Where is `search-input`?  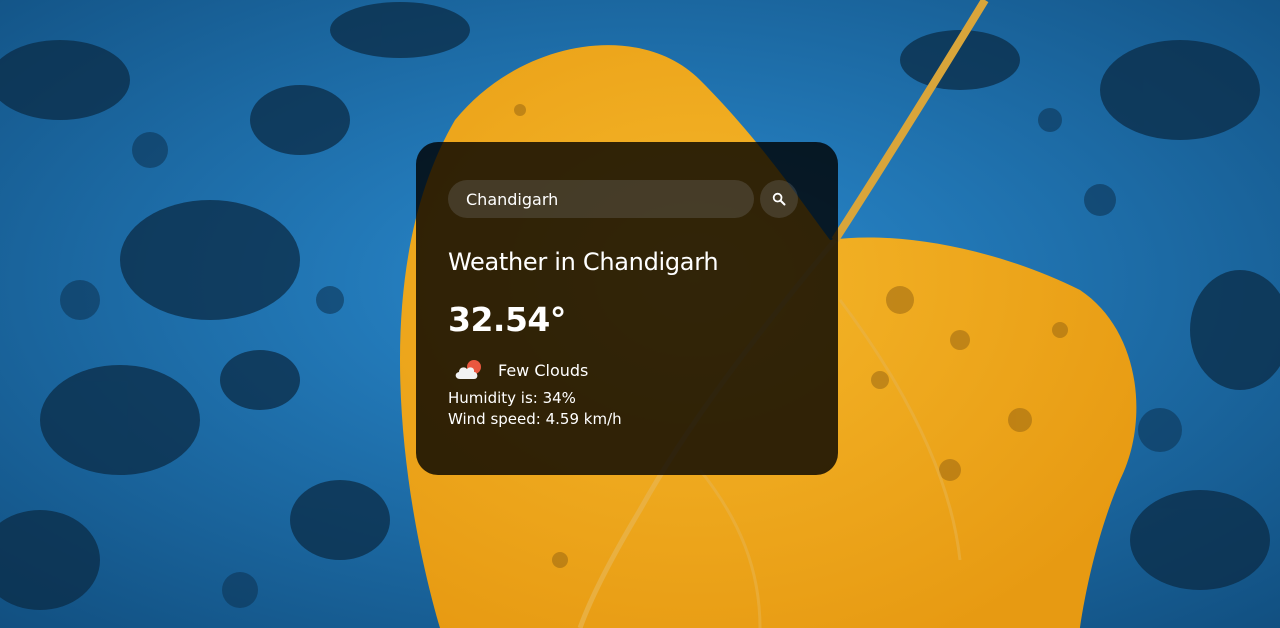
search-input is located at coordinates (601, 199).